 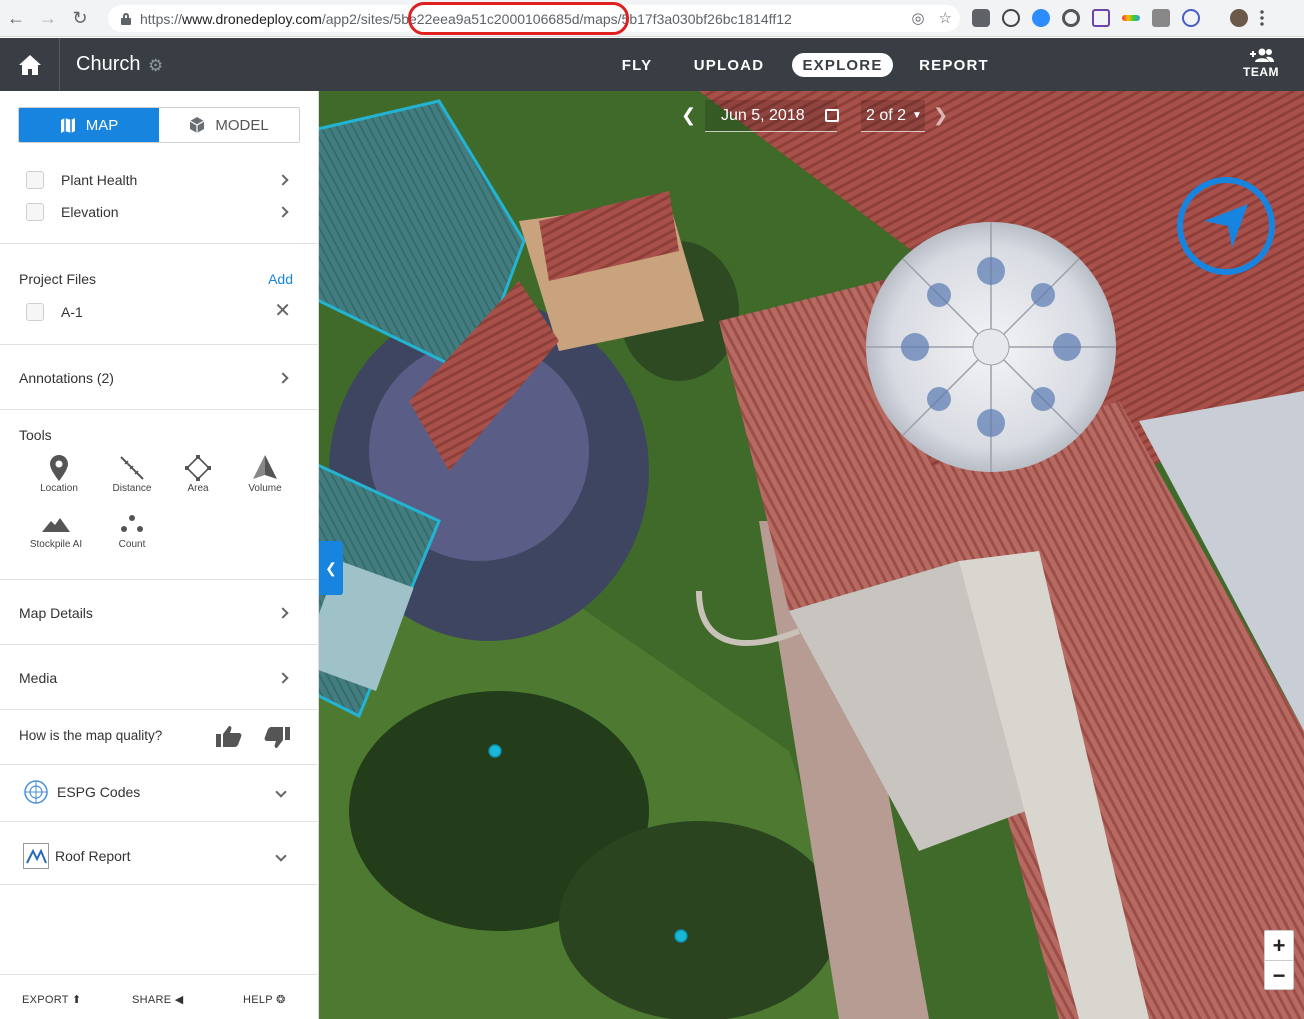 I want to click on map-details-row: Map Details, so click(x=159, y=613).